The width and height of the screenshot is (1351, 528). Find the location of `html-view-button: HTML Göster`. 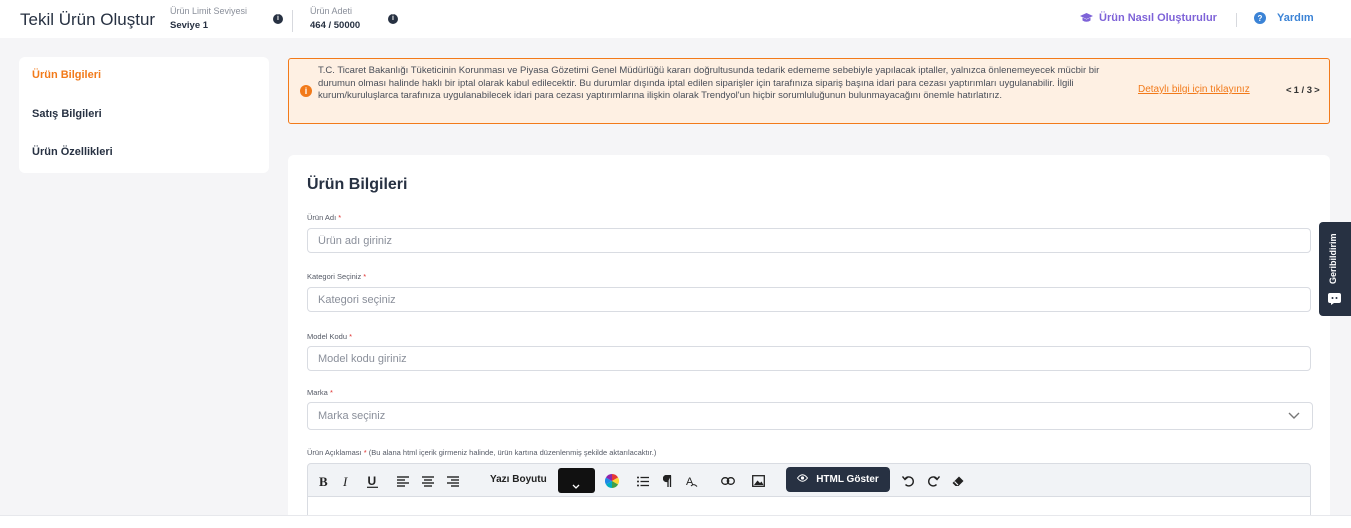

html-view-button: HTML Göster is located at coordinates (838, 479).